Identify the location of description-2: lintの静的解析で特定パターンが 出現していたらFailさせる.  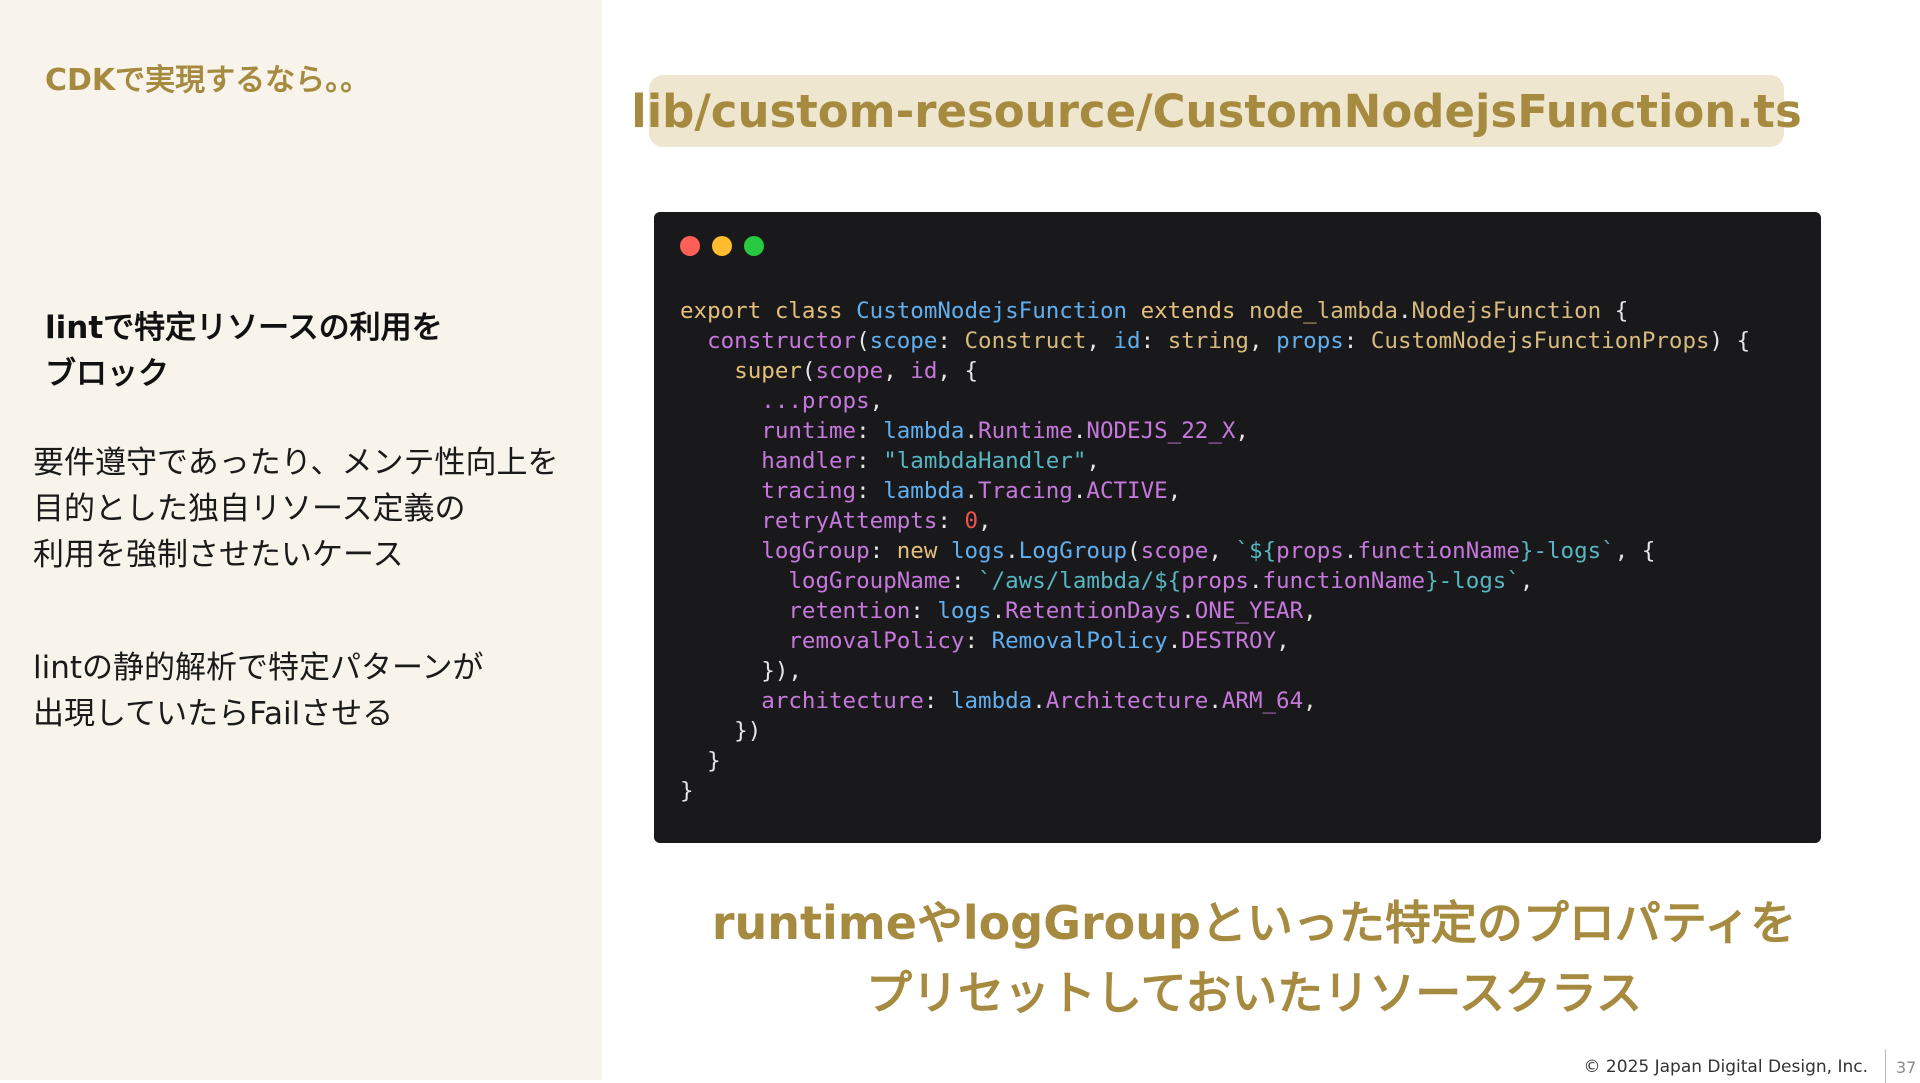
(258, 691).